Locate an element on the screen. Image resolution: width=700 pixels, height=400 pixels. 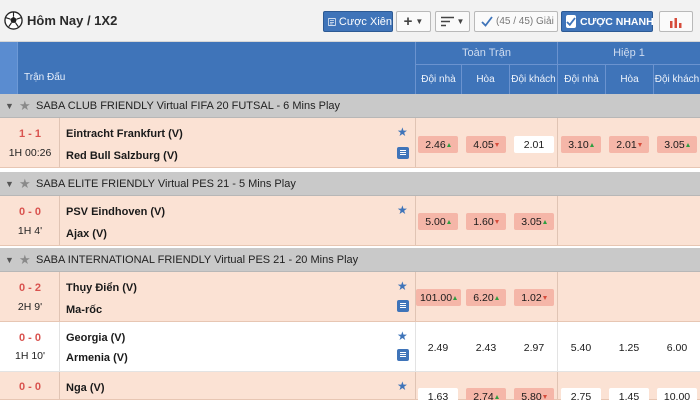
chevron-down-icon: ▼ is located at coordinates (460, 21).